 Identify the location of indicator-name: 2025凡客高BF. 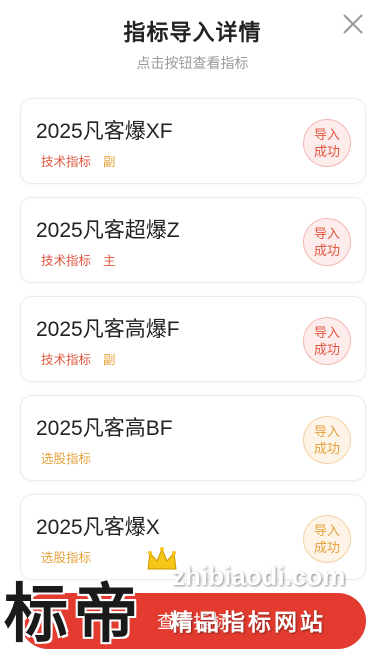
(104, 428).